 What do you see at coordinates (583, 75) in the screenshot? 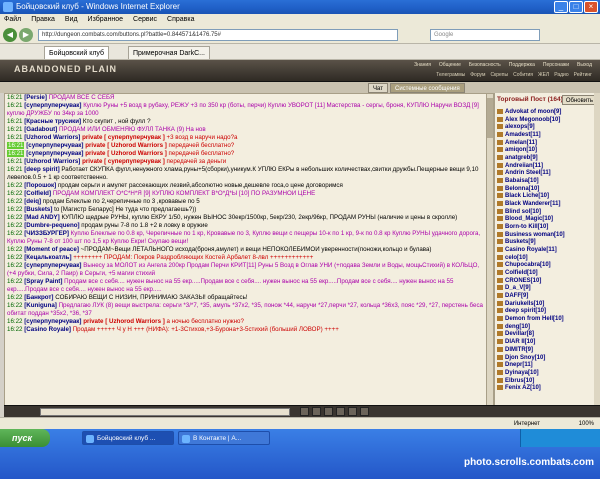
I see `game-subnav-item: Рейтинг` at bounding box center [583, 75].